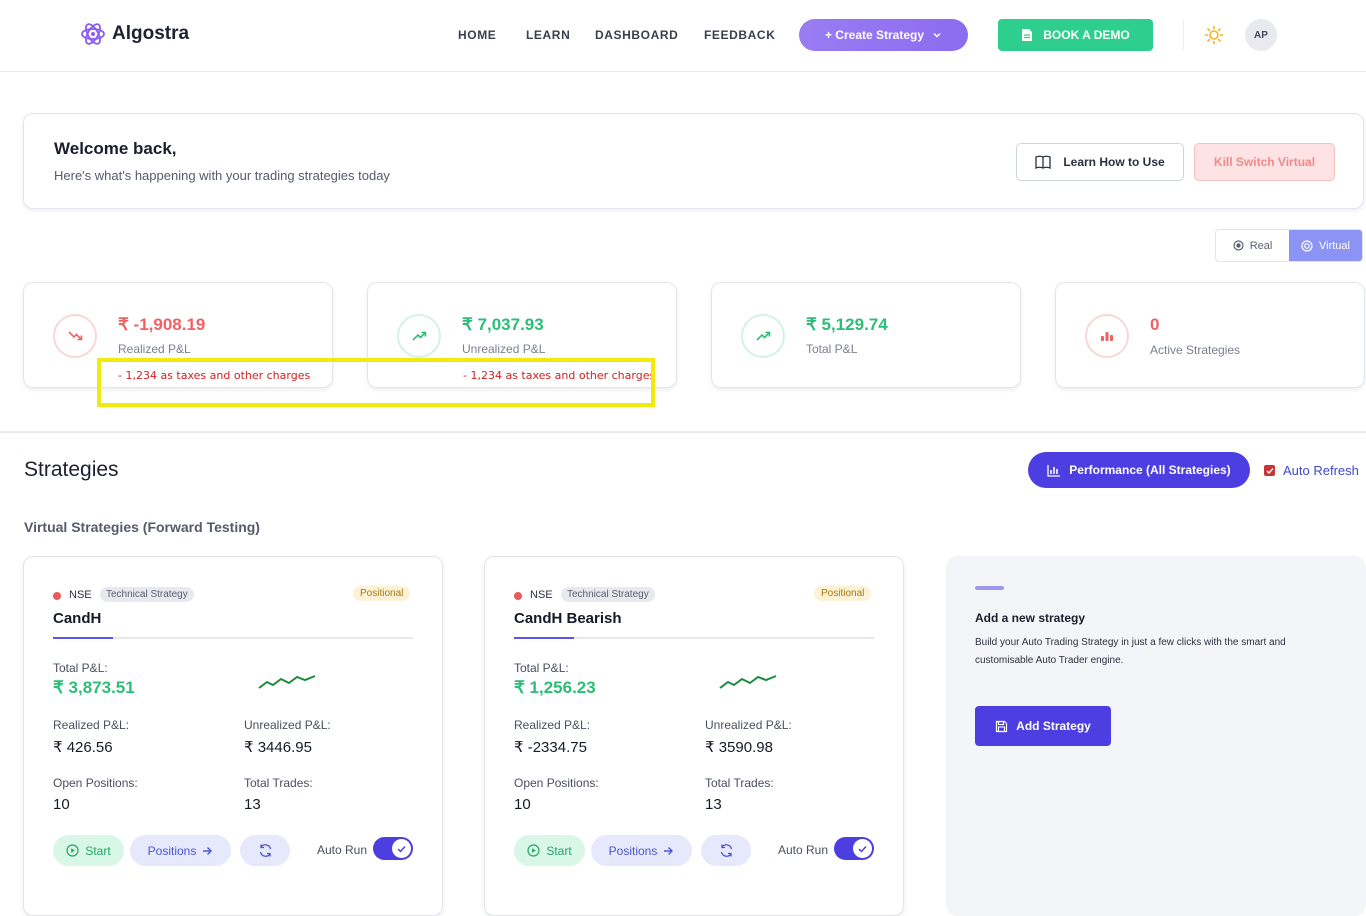 The height and width of the screenshot is (916, 1366). Describe the element at coordinates (559, 850) in the screenshot. I see `start-label: Start` at that location.